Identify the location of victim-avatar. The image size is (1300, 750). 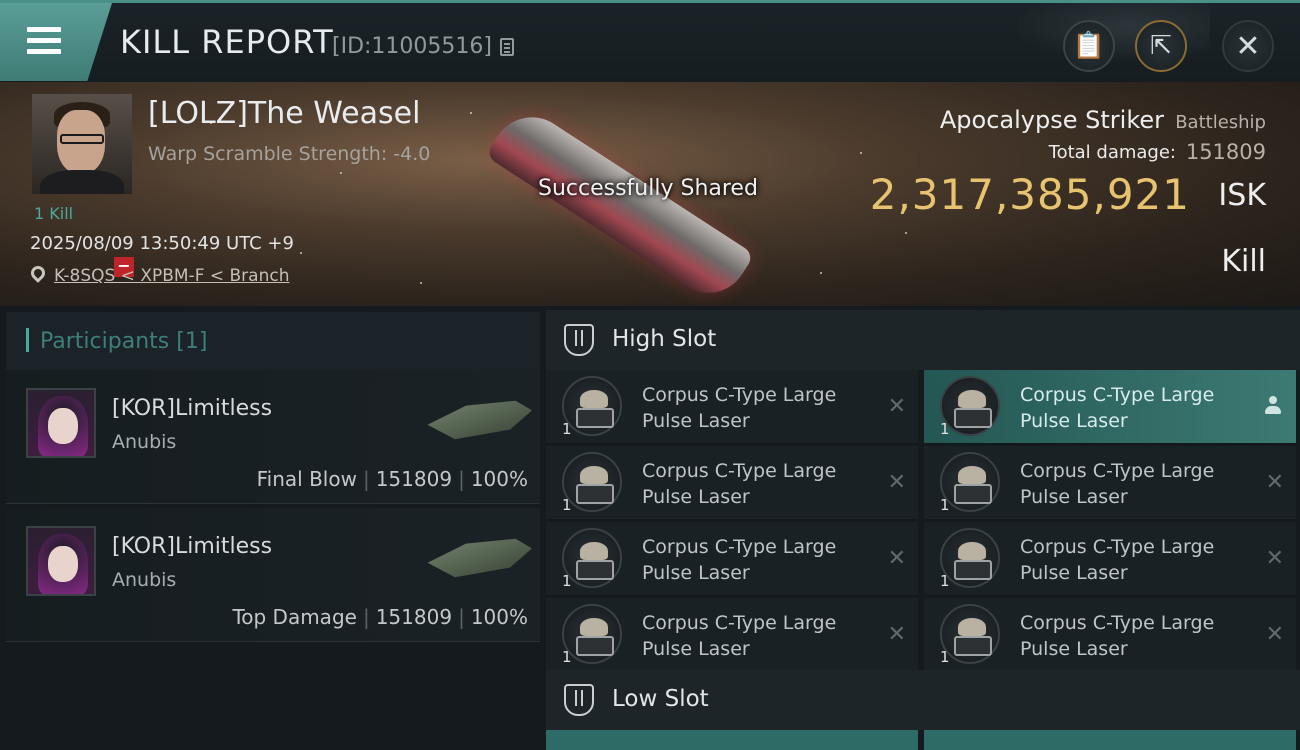
(82, 144).